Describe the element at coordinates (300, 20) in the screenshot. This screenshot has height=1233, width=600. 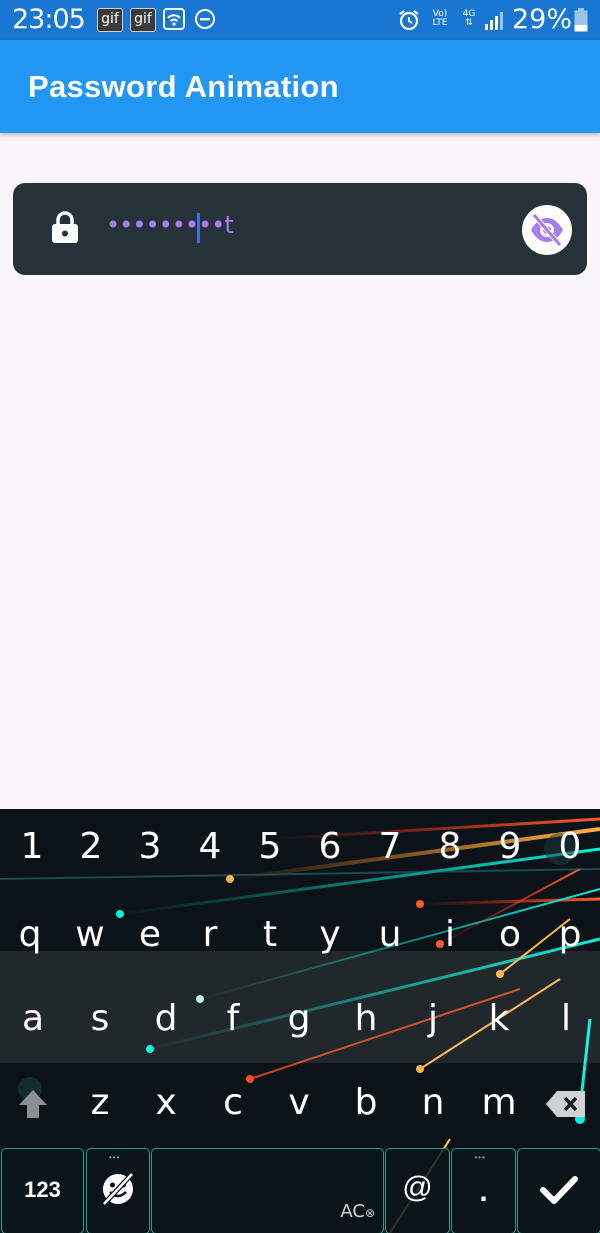
I see `status-bar: 23:05 gif gif Vo) LTE 4G ⇅ 29%` at that location.